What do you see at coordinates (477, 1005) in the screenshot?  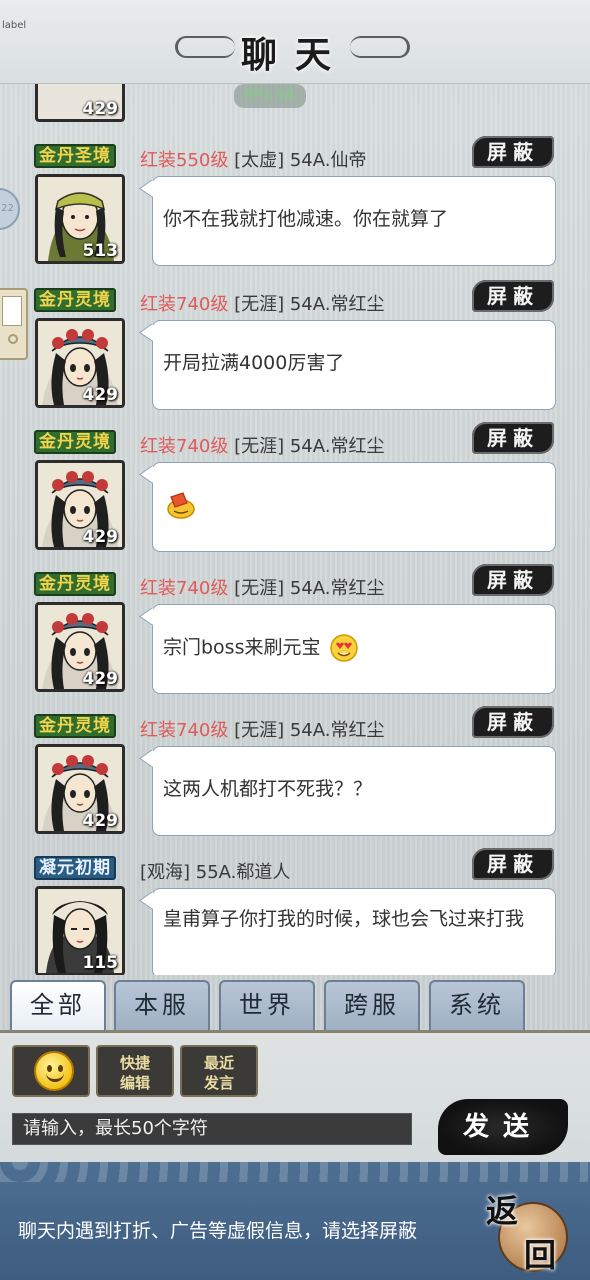 I see `tab-system: 系统` at bounding box center [477, 1005].